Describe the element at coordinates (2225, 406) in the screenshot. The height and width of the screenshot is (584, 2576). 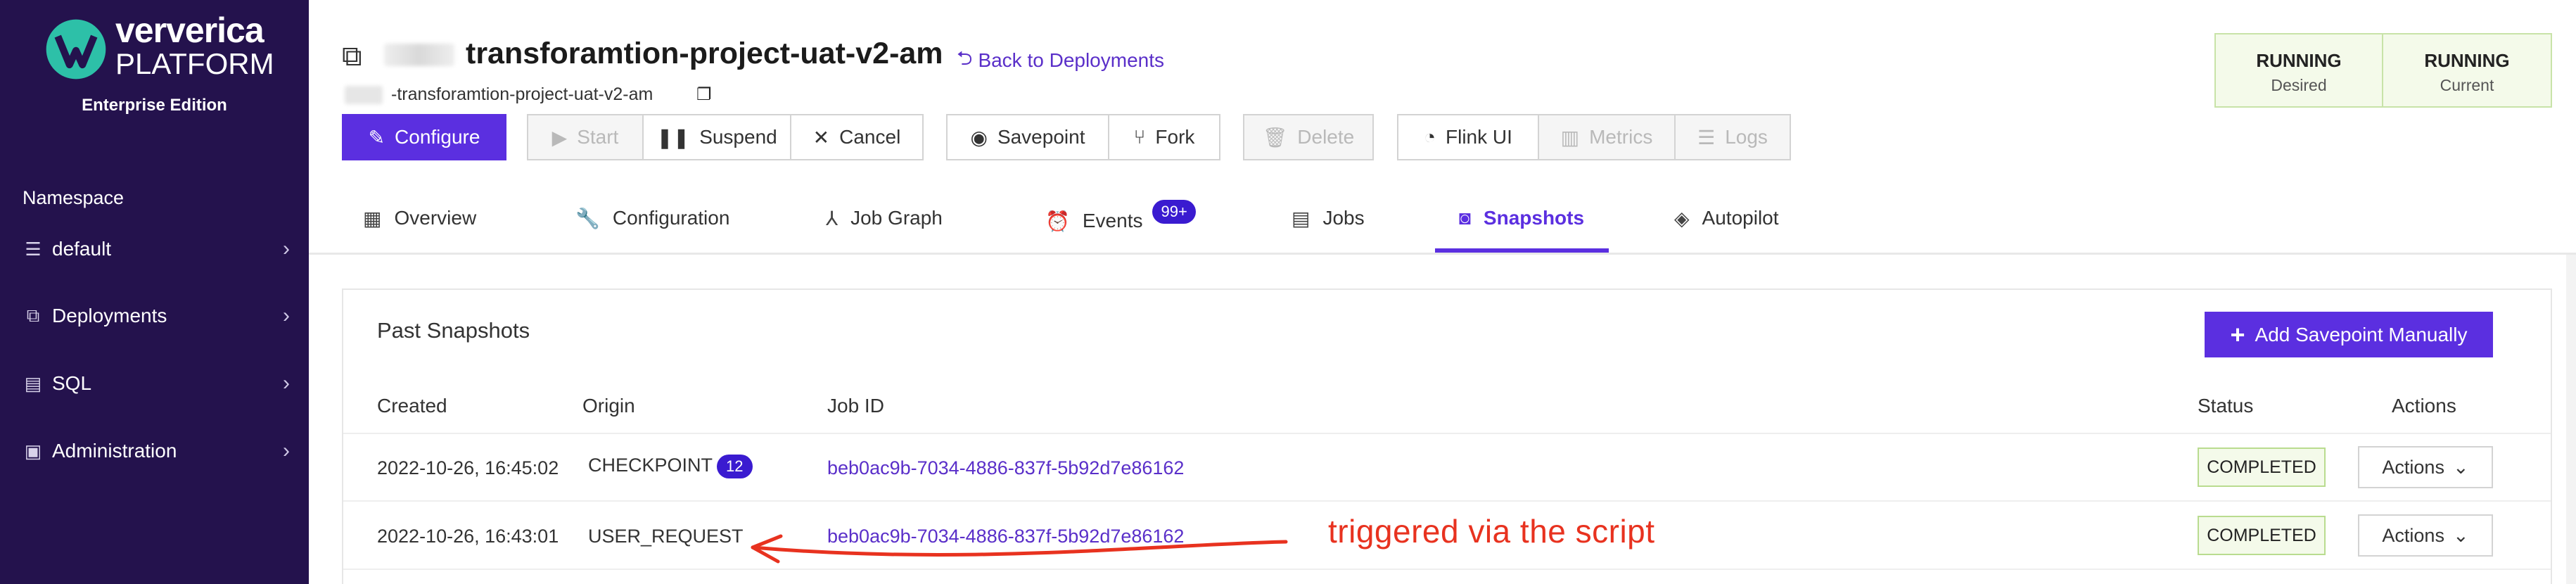
I see `column-status: Status` at that location.